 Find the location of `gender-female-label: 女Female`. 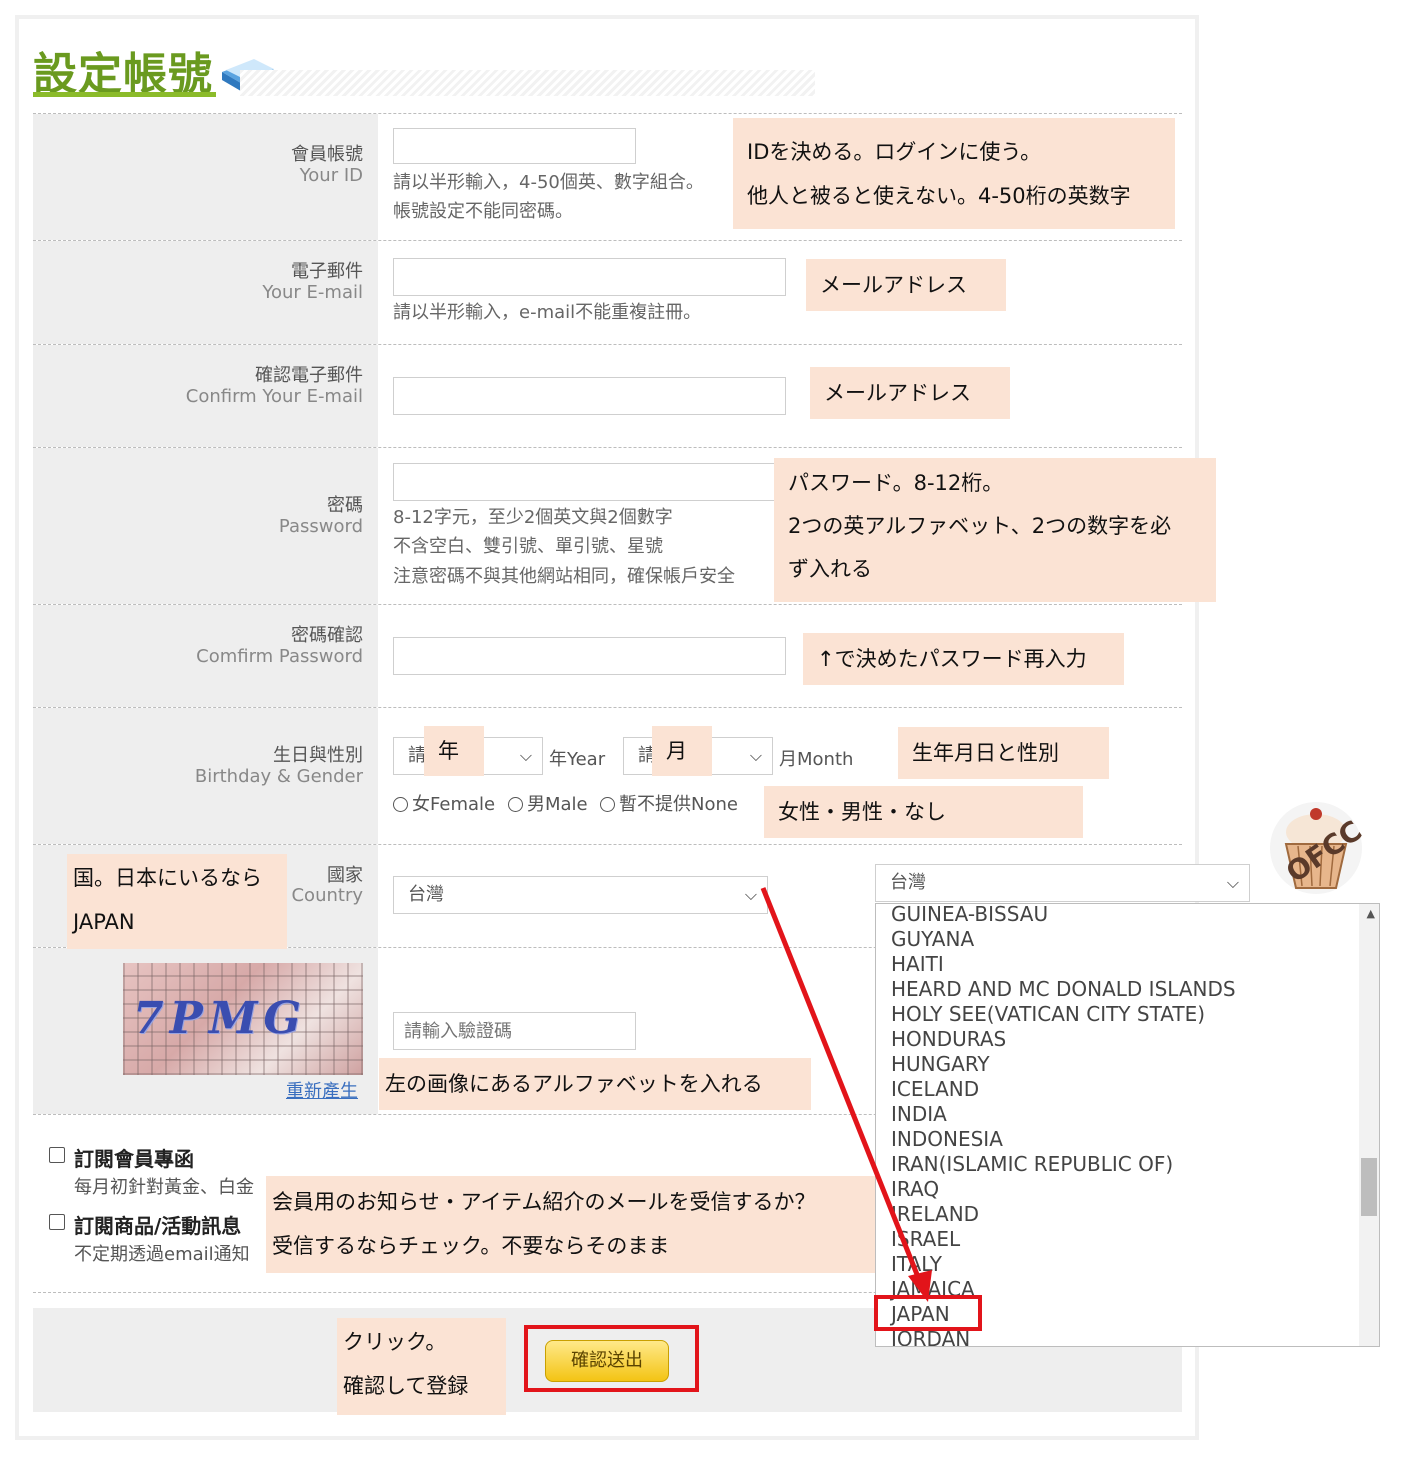

gender-female-label: 女Female is located at coordinates (454, 804).